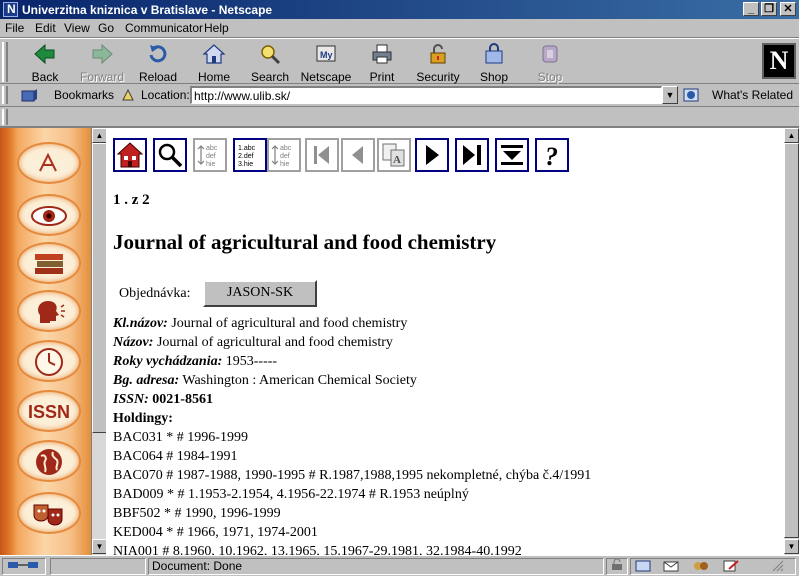 This screenshot has width=799, height=576. I want to click on svg-text: A, so click(397, 160).